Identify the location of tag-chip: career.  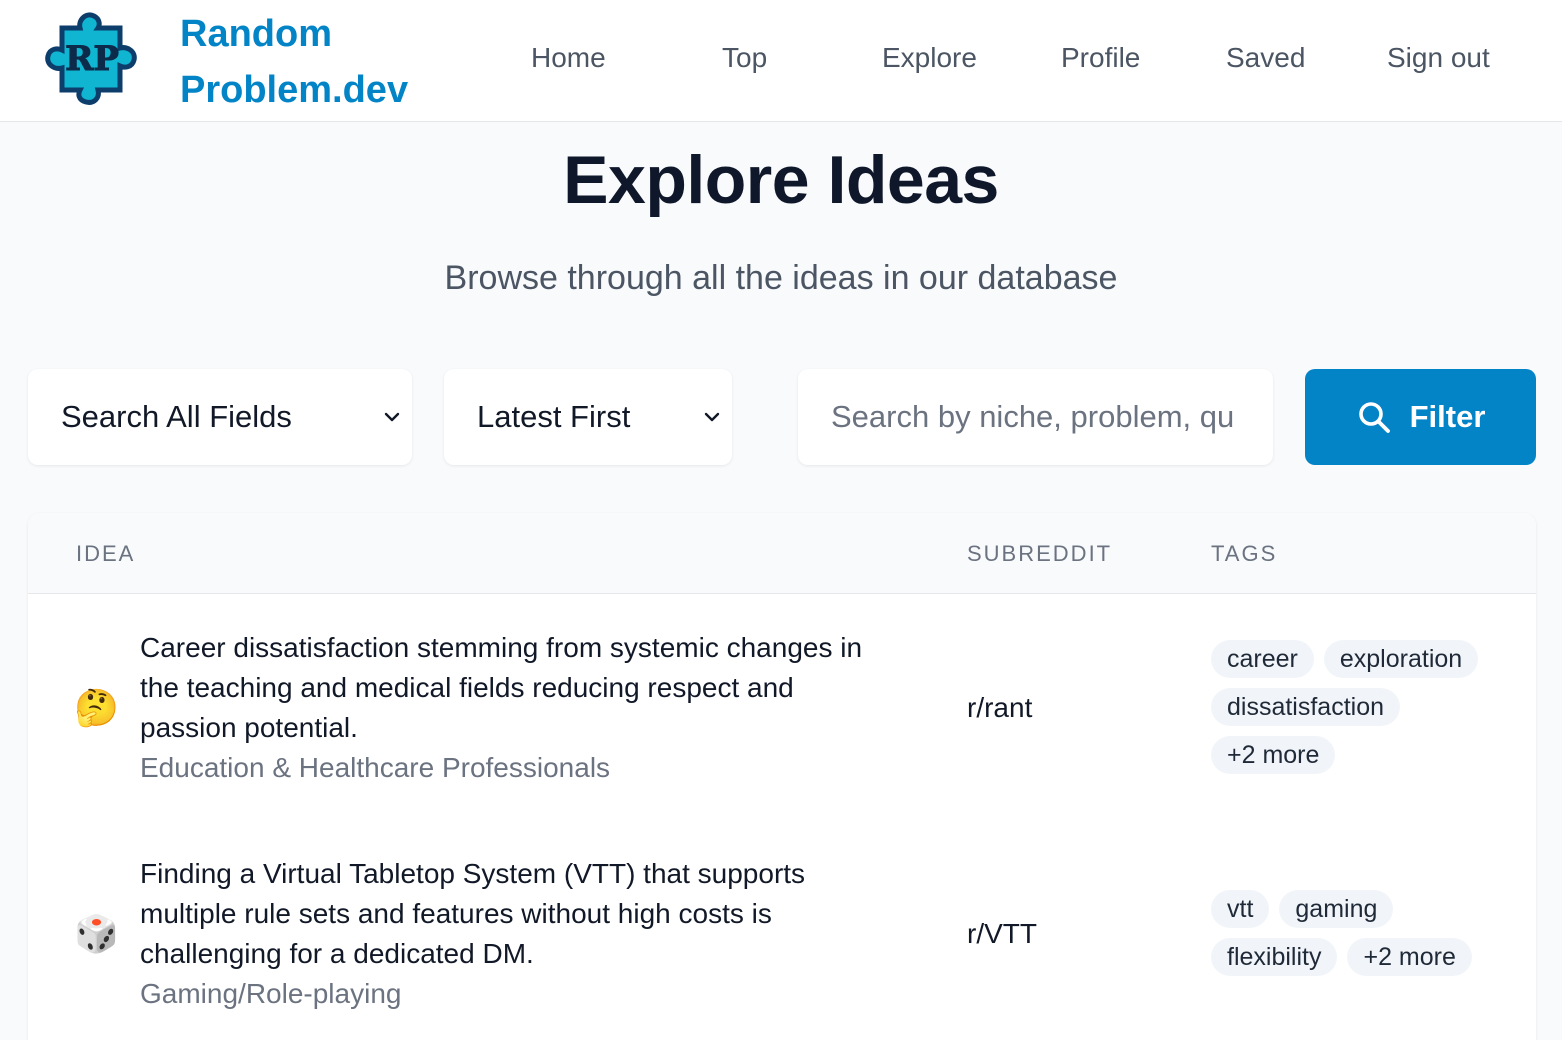
(1262, 659).